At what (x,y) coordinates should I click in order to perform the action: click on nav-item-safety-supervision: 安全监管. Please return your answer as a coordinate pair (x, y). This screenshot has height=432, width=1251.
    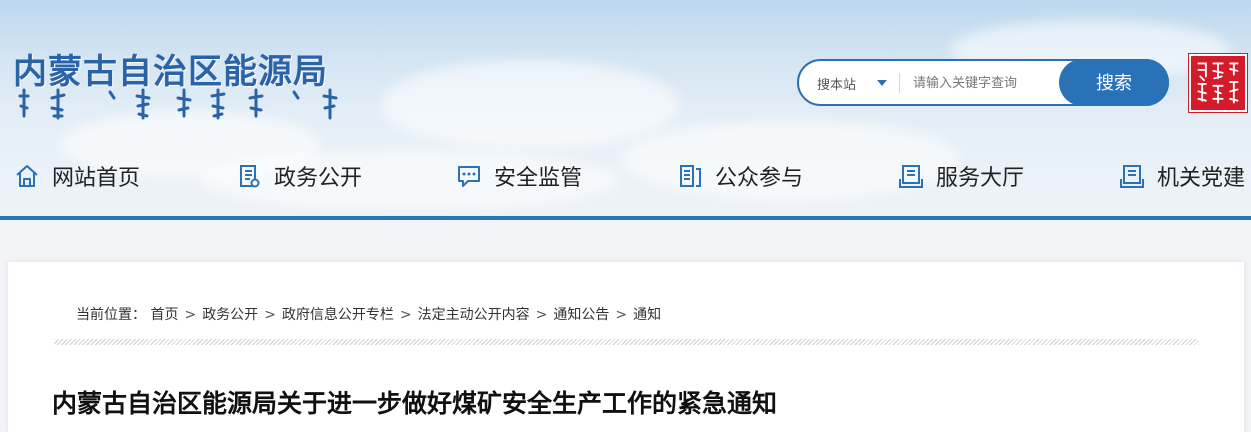
    Looking at the image, I should click on (519, 176).